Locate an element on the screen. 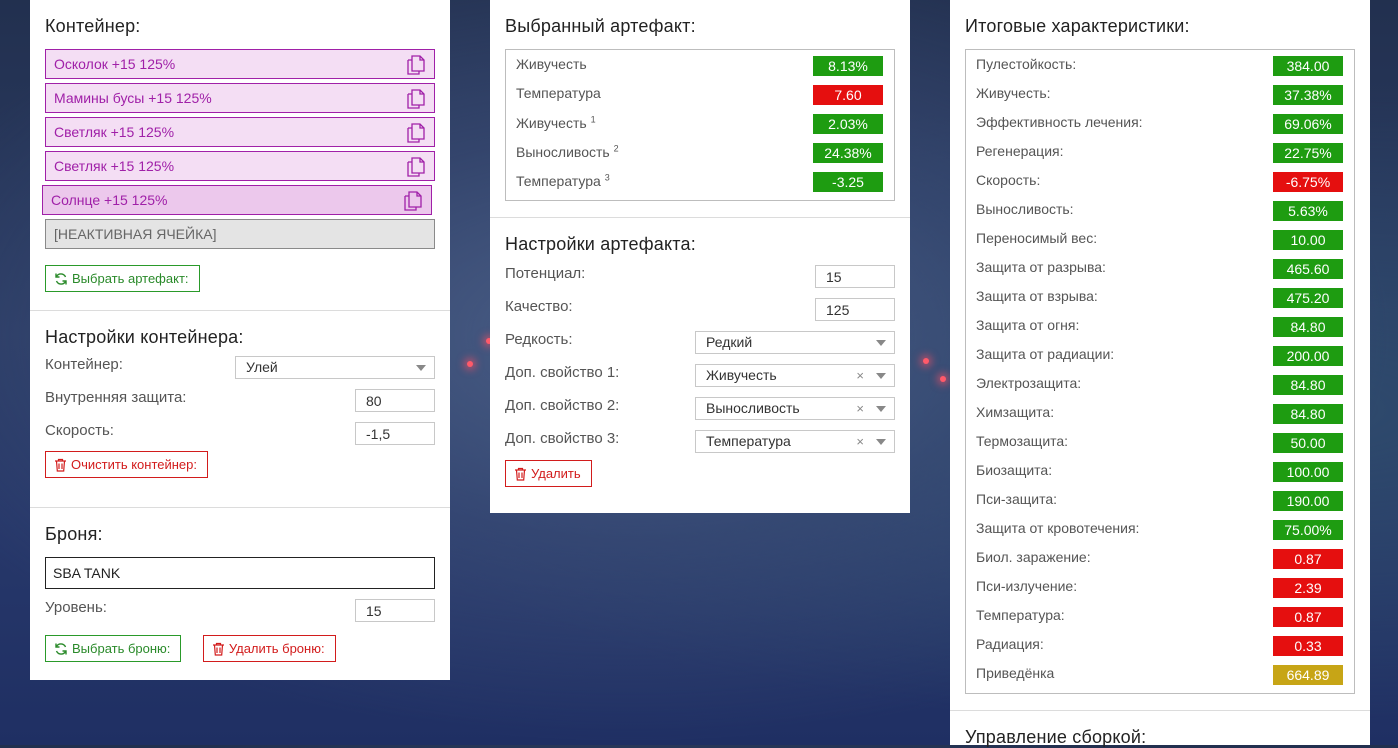 The width and height of the screenshot is (1398, 748). stat-value: 8.13% is located at coordinates (848, 66).